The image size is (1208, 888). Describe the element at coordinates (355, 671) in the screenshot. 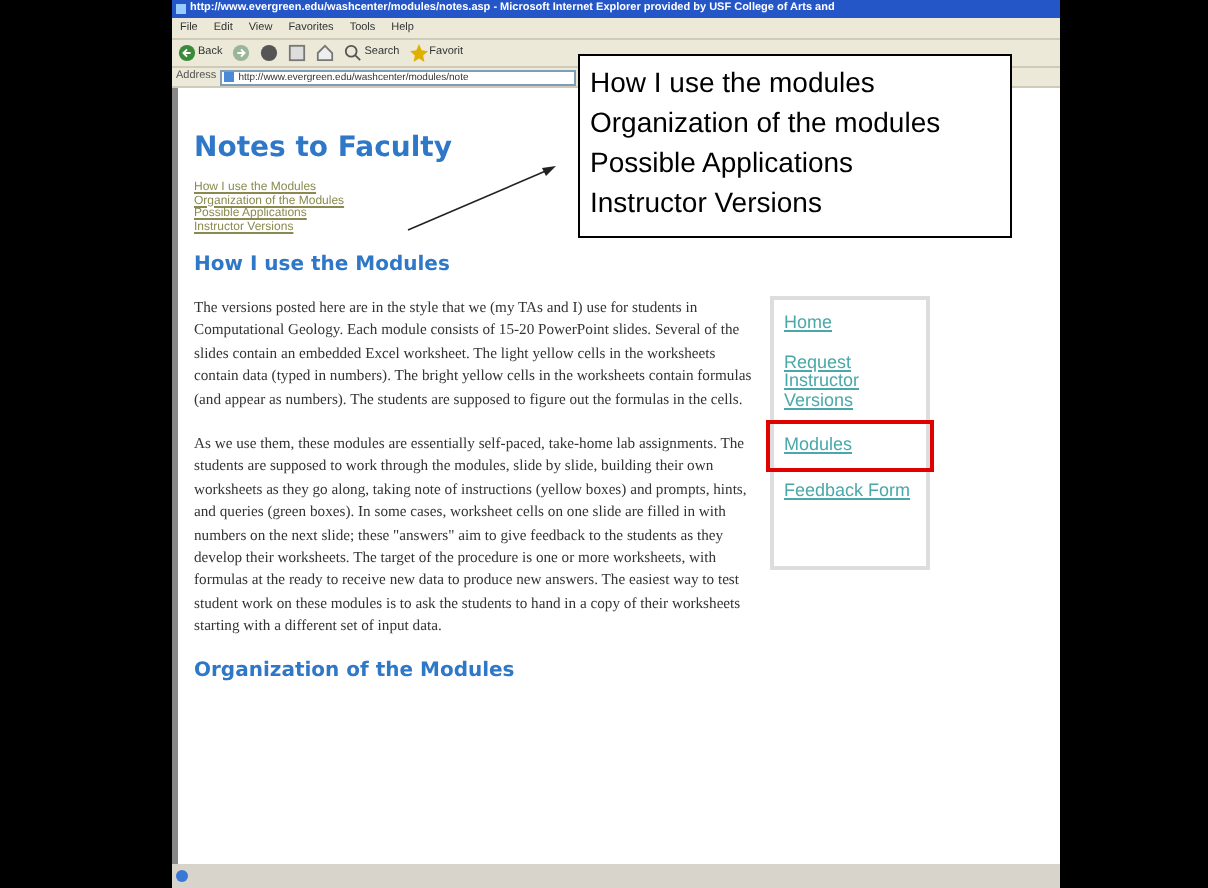

I see `section-heading: Organization of the Modules` at that location.